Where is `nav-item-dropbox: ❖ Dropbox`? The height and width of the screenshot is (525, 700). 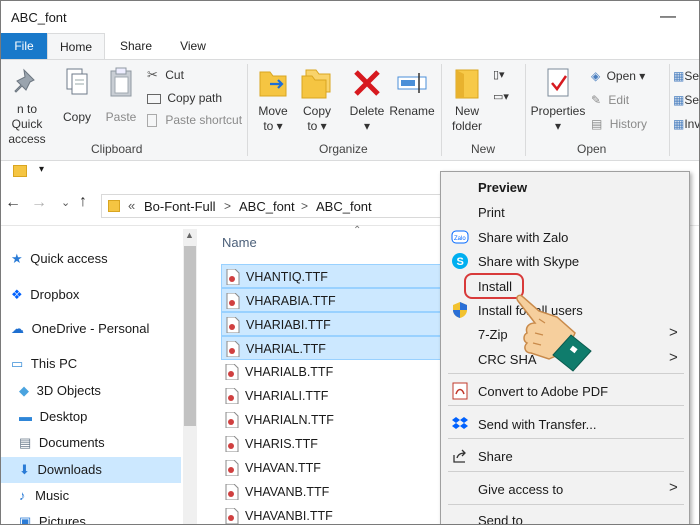 nav-item-dropbox: ❖ Dropbox is located at coordinates (45, 295).